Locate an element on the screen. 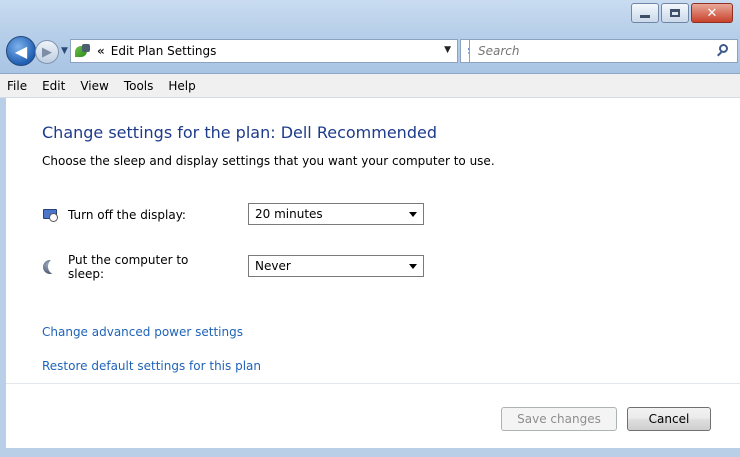  menu-bar: File Edit View Tools Help is located at coordinates (370, 86).